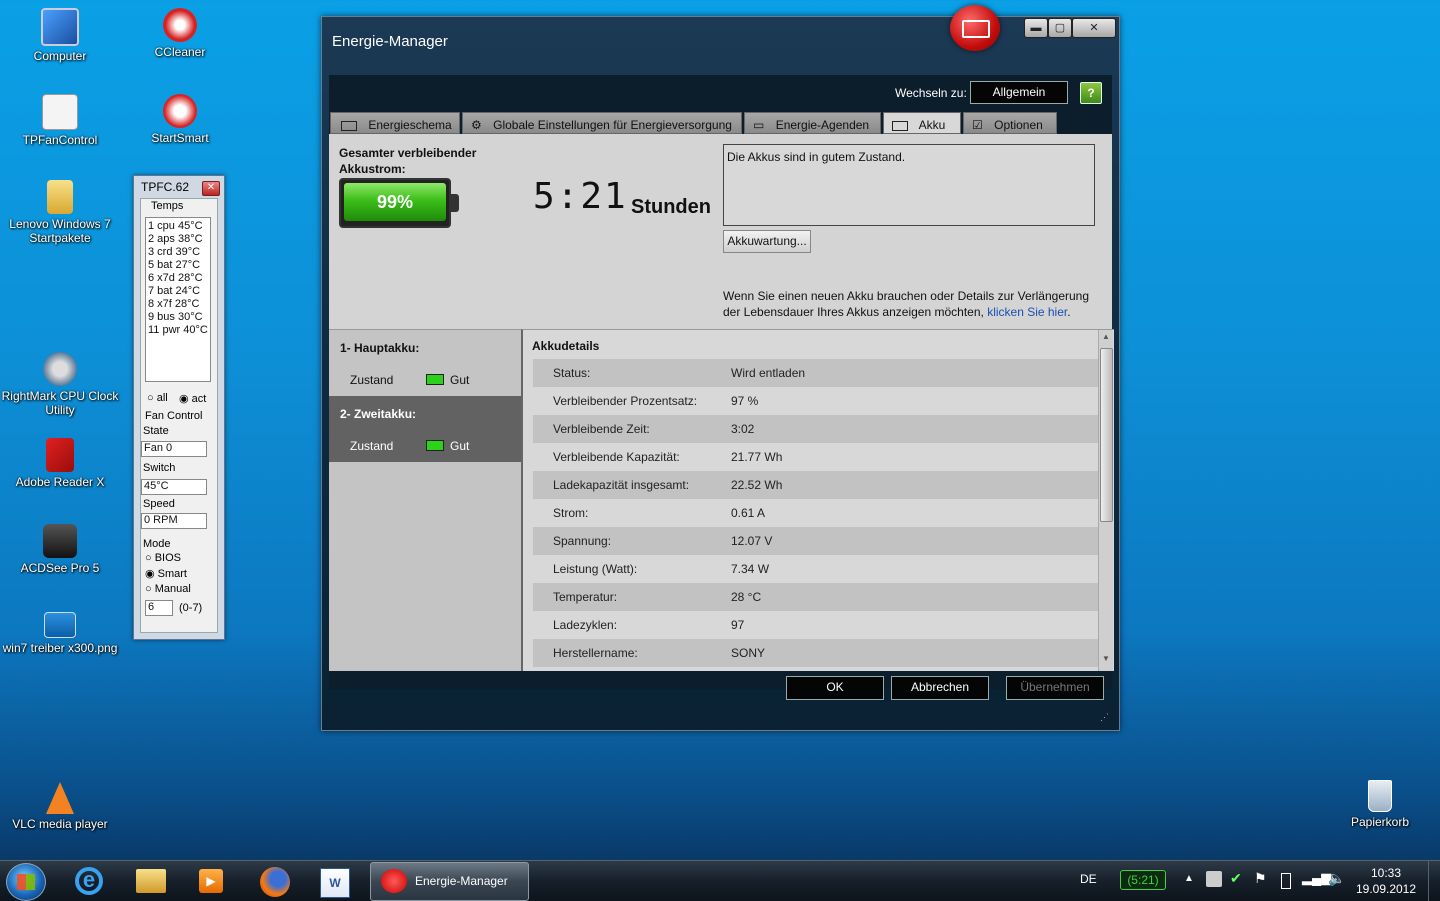 This screenshot has height=901, width=1440. What do you see at coordinates (1286, 881) in the screenshot?
I see `battery-tray-icon` at bounding box center [1286, 881].